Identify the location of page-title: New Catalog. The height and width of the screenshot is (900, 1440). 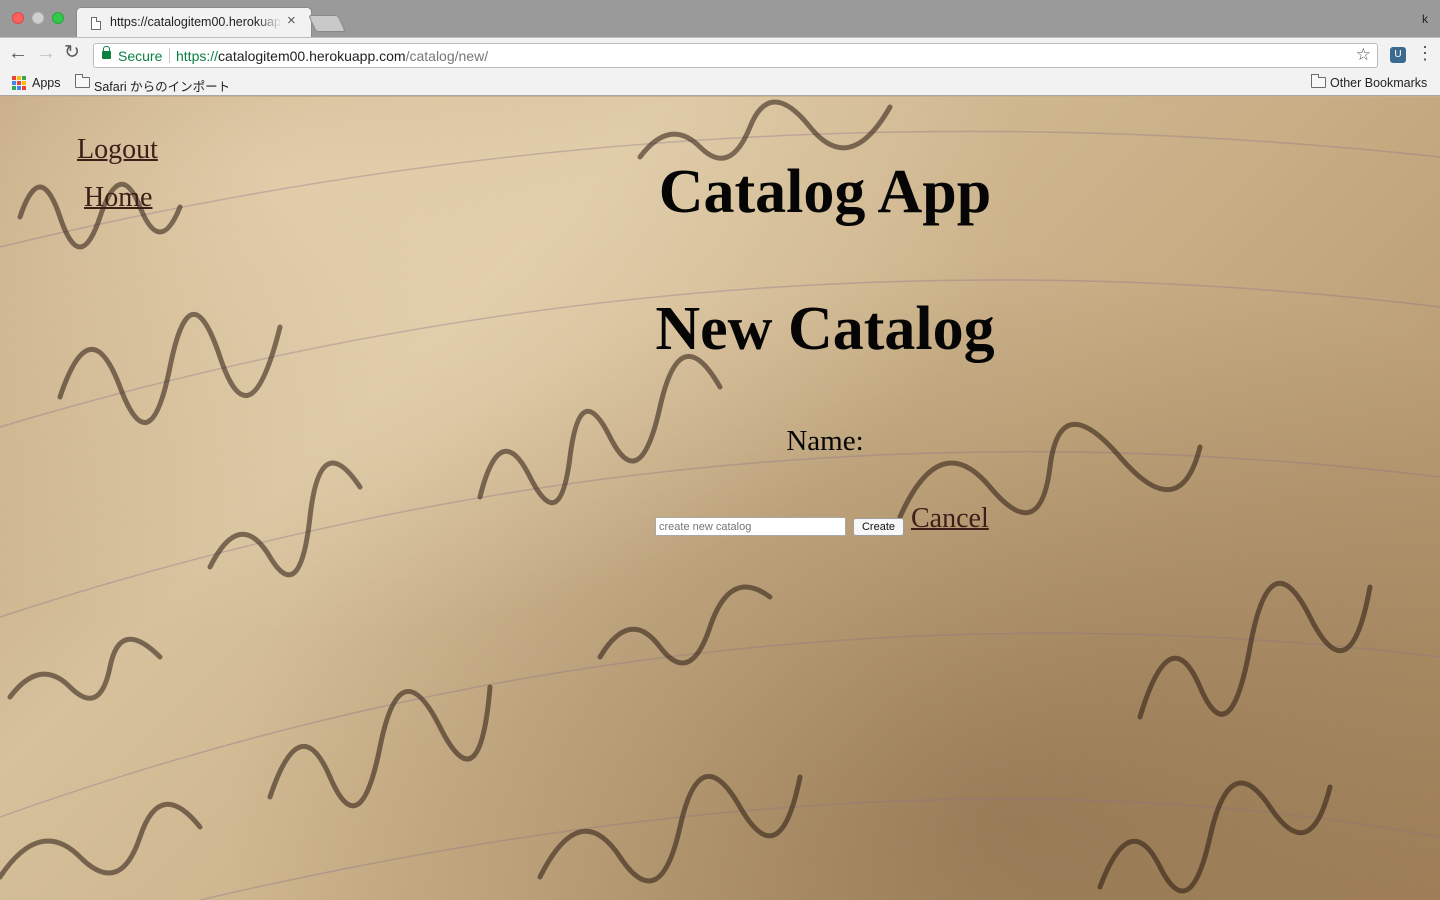
(825, 329).